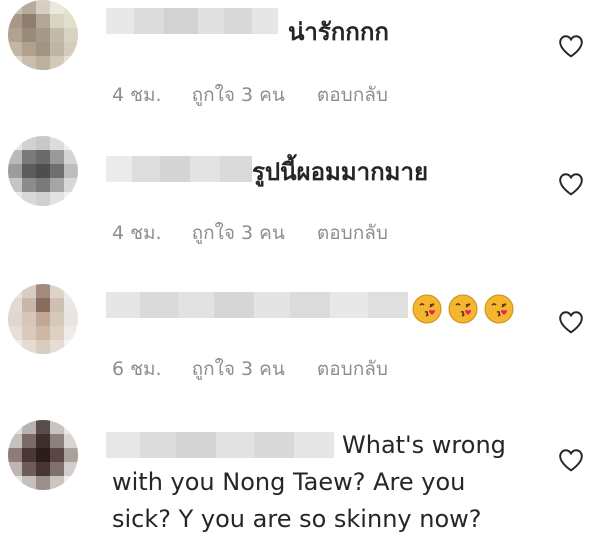 The height and width of the screenshot is (557, 600). I want to click on comment-text-line-3: sick? Y you are so skinny now?, so click(297, 519).